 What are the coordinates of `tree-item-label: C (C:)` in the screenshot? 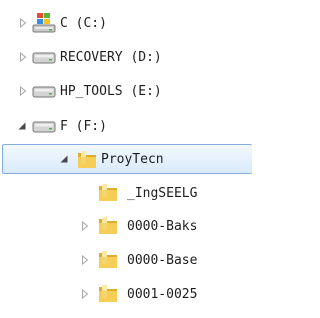 It's located at (83, 23).